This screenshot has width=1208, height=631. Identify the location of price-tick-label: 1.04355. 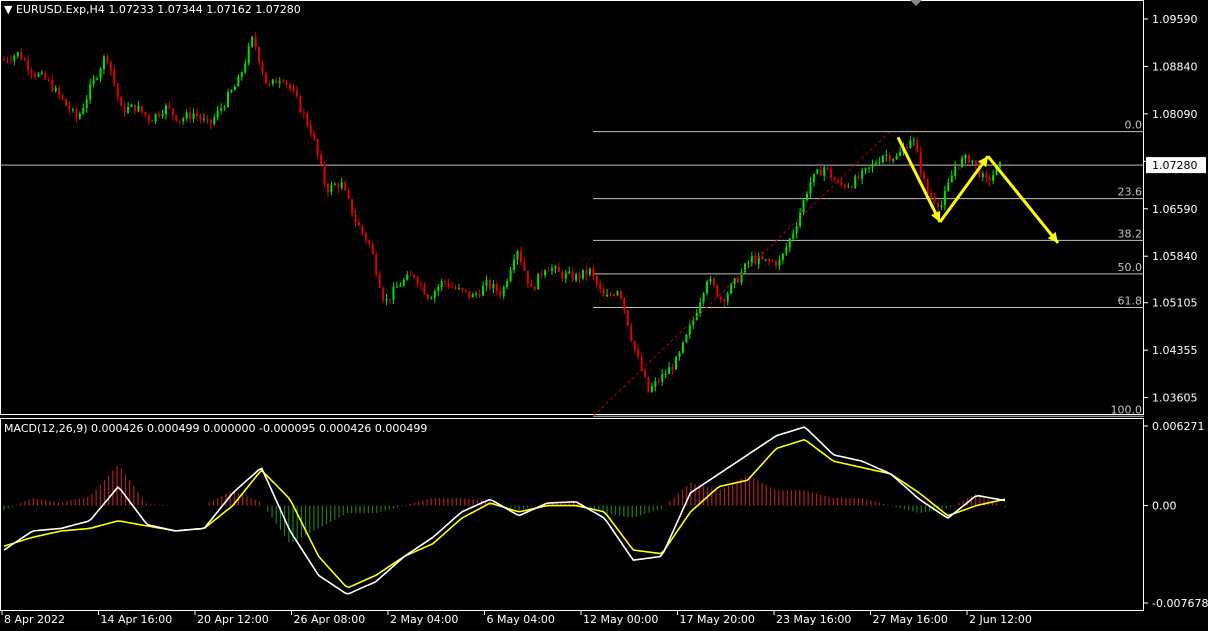
(1175, 350).